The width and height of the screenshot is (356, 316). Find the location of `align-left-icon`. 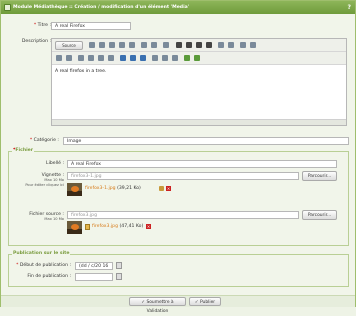

align-left-icon is located at coordinates (81, 58).